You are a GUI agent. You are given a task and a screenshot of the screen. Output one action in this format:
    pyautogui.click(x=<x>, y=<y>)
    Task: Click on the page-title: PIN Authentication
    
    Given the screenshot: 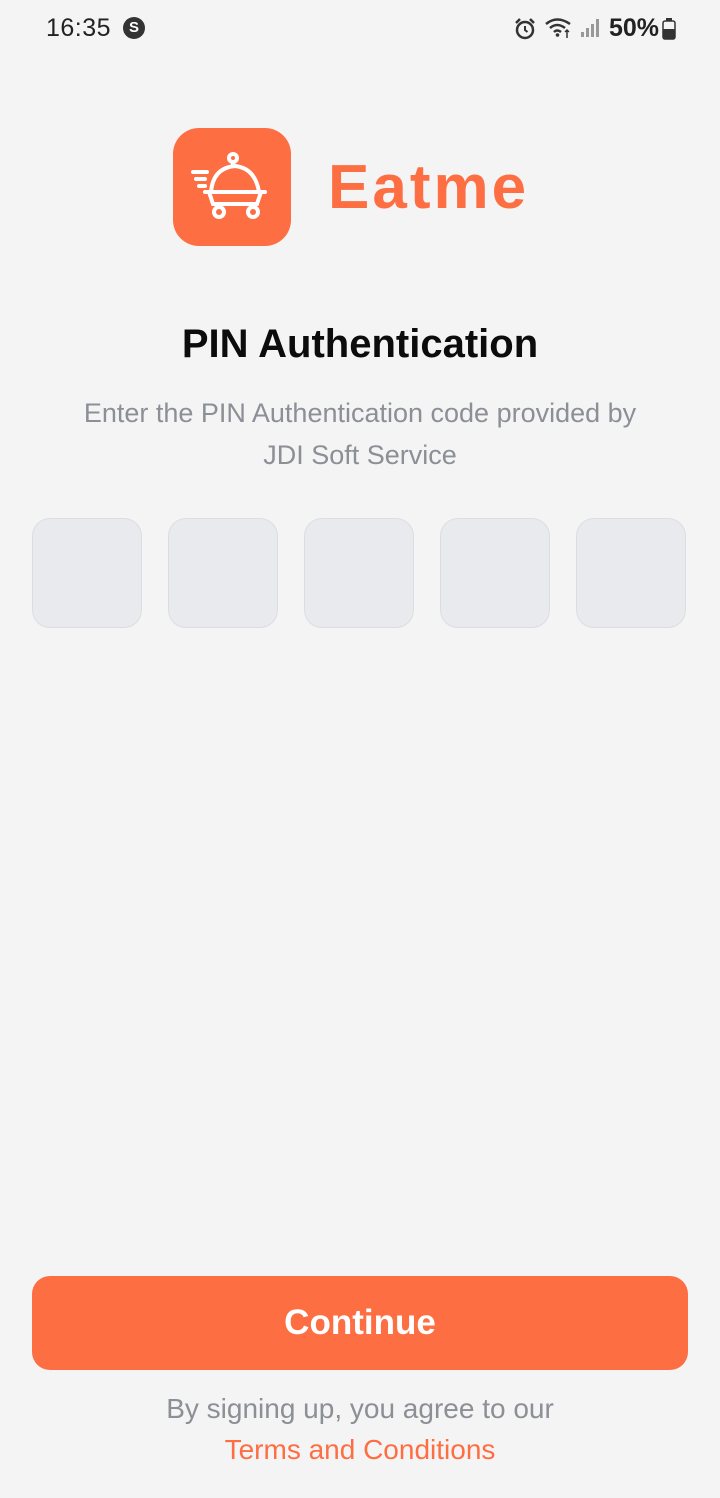 What is the action you would take?
    pyautogui.click(x=360, y=344)
    